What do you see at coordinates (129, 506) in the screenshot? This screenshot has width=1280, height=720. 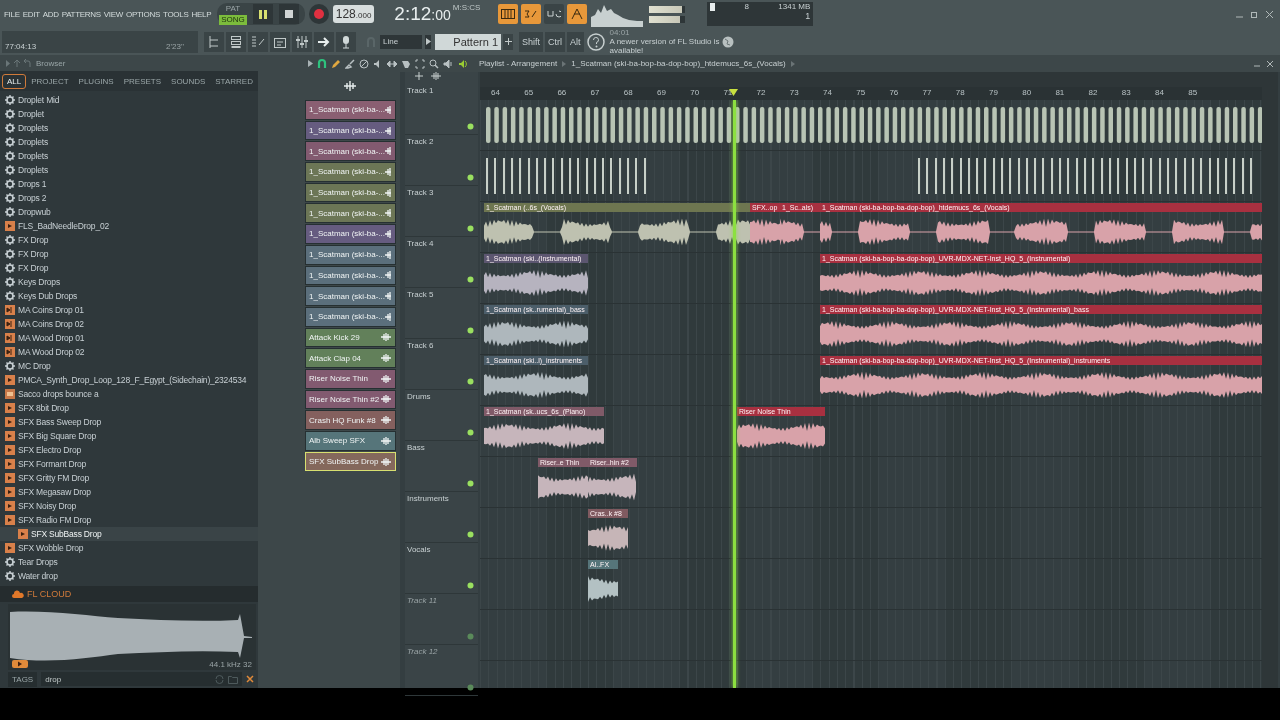 I see `browser-item: SFX Noisy Drop` at bounding box center [129, 506].